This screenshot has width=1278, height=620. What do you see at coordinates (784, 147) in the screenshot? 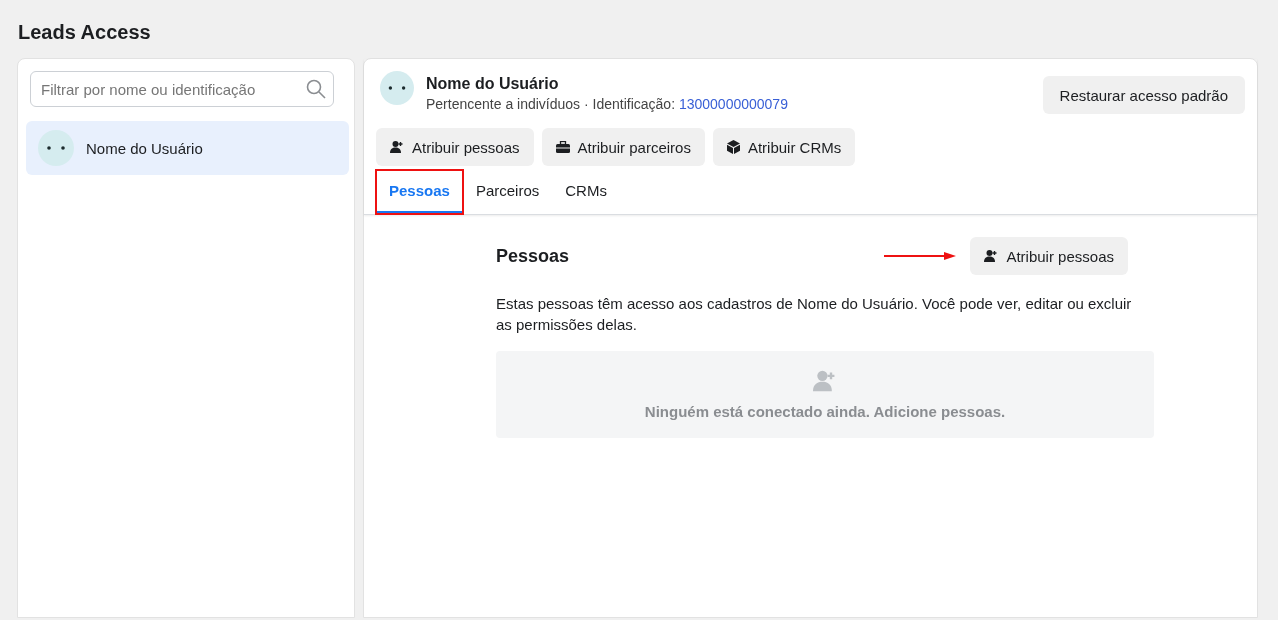
I see `assign-button: Atribuir CRMs` at bounding box center [784, 147].